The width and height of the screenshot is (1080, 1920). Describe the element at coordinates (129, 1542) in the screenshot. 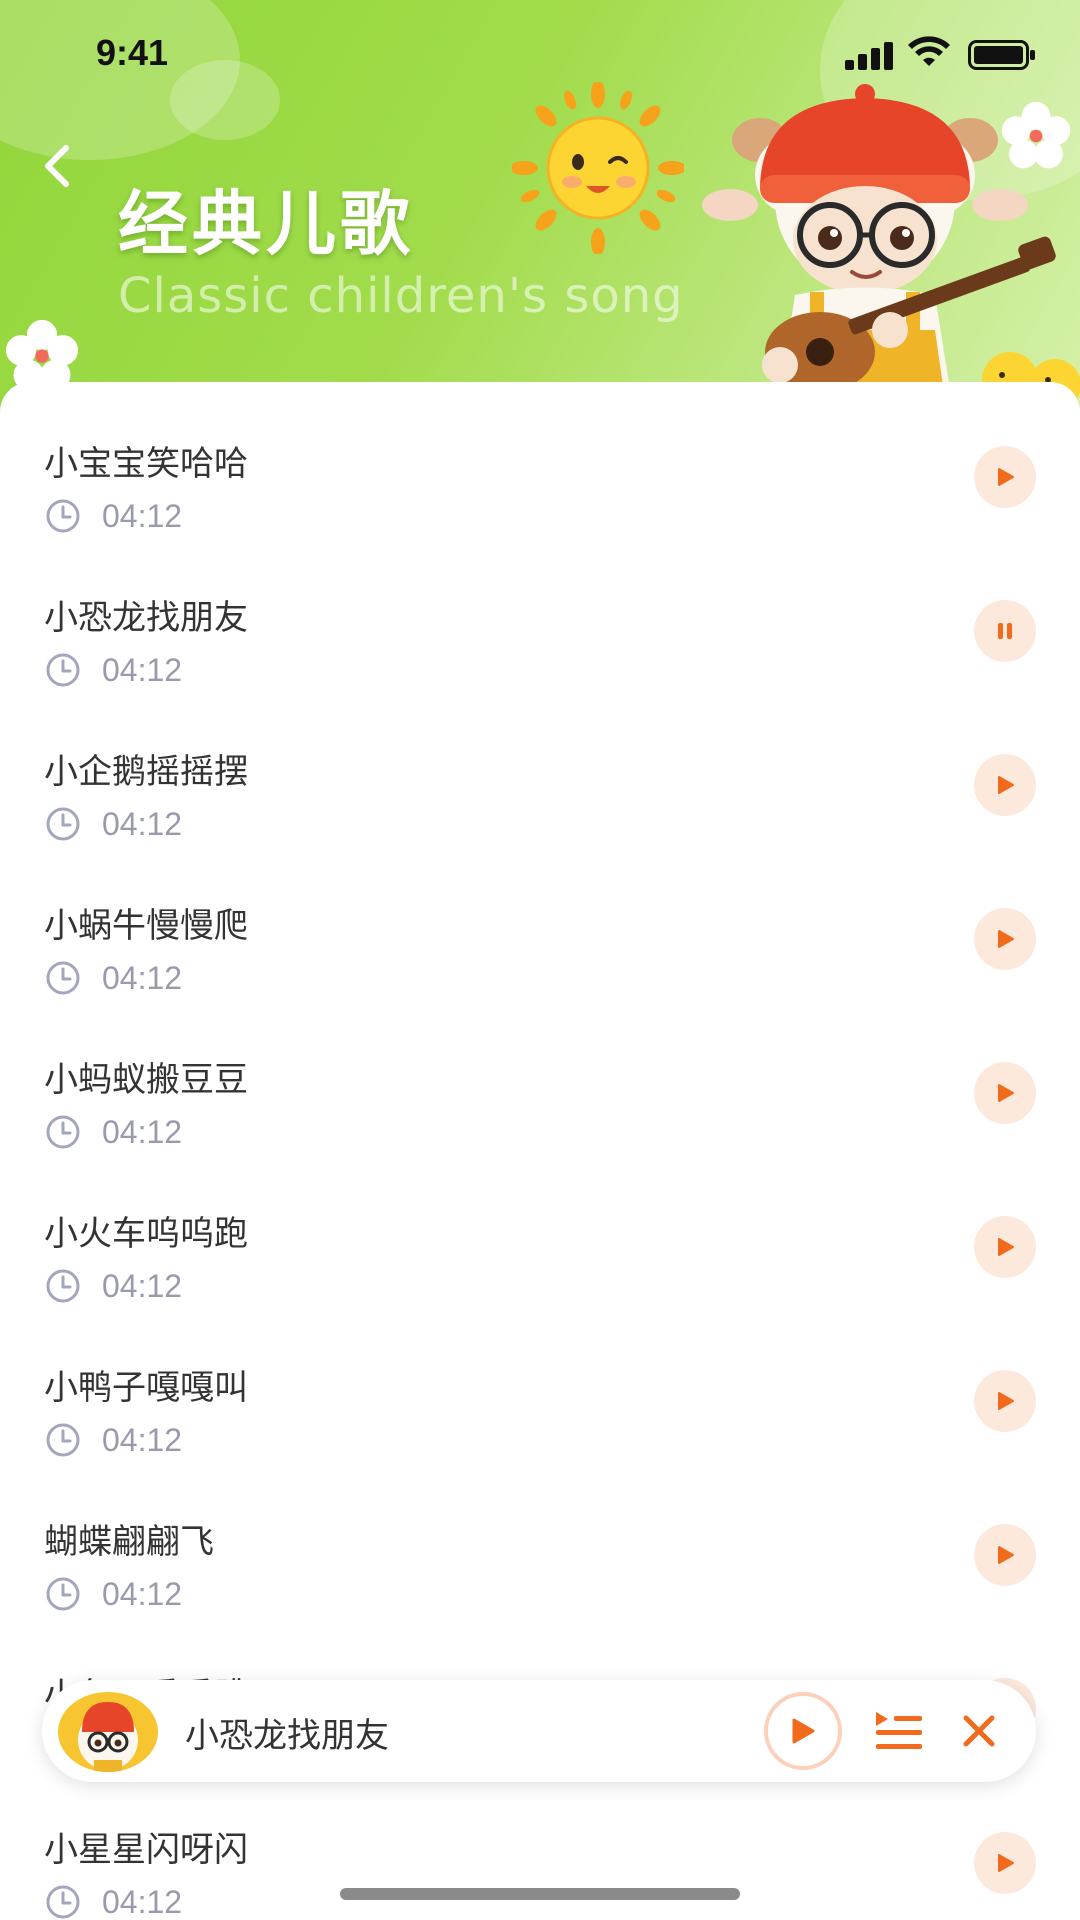

I see `song-title: 蝴蝶翩翩飞` at that location.